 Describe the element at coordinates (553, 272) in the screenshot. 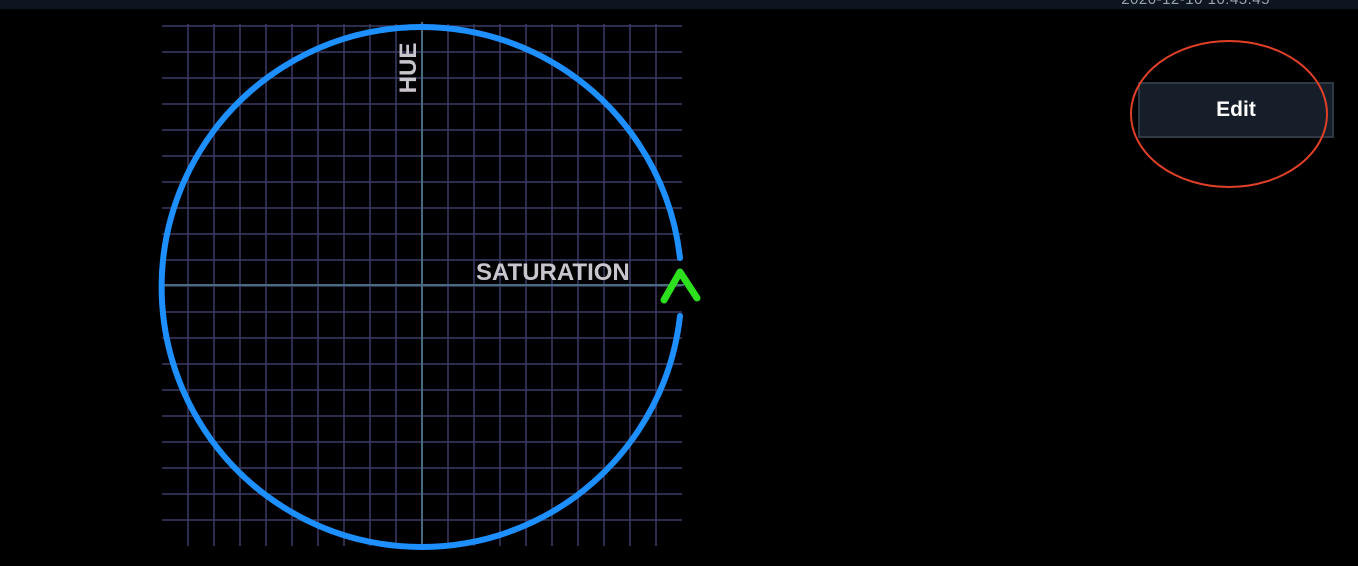

I see `saturation-axis-label: SATURATION` at that location.